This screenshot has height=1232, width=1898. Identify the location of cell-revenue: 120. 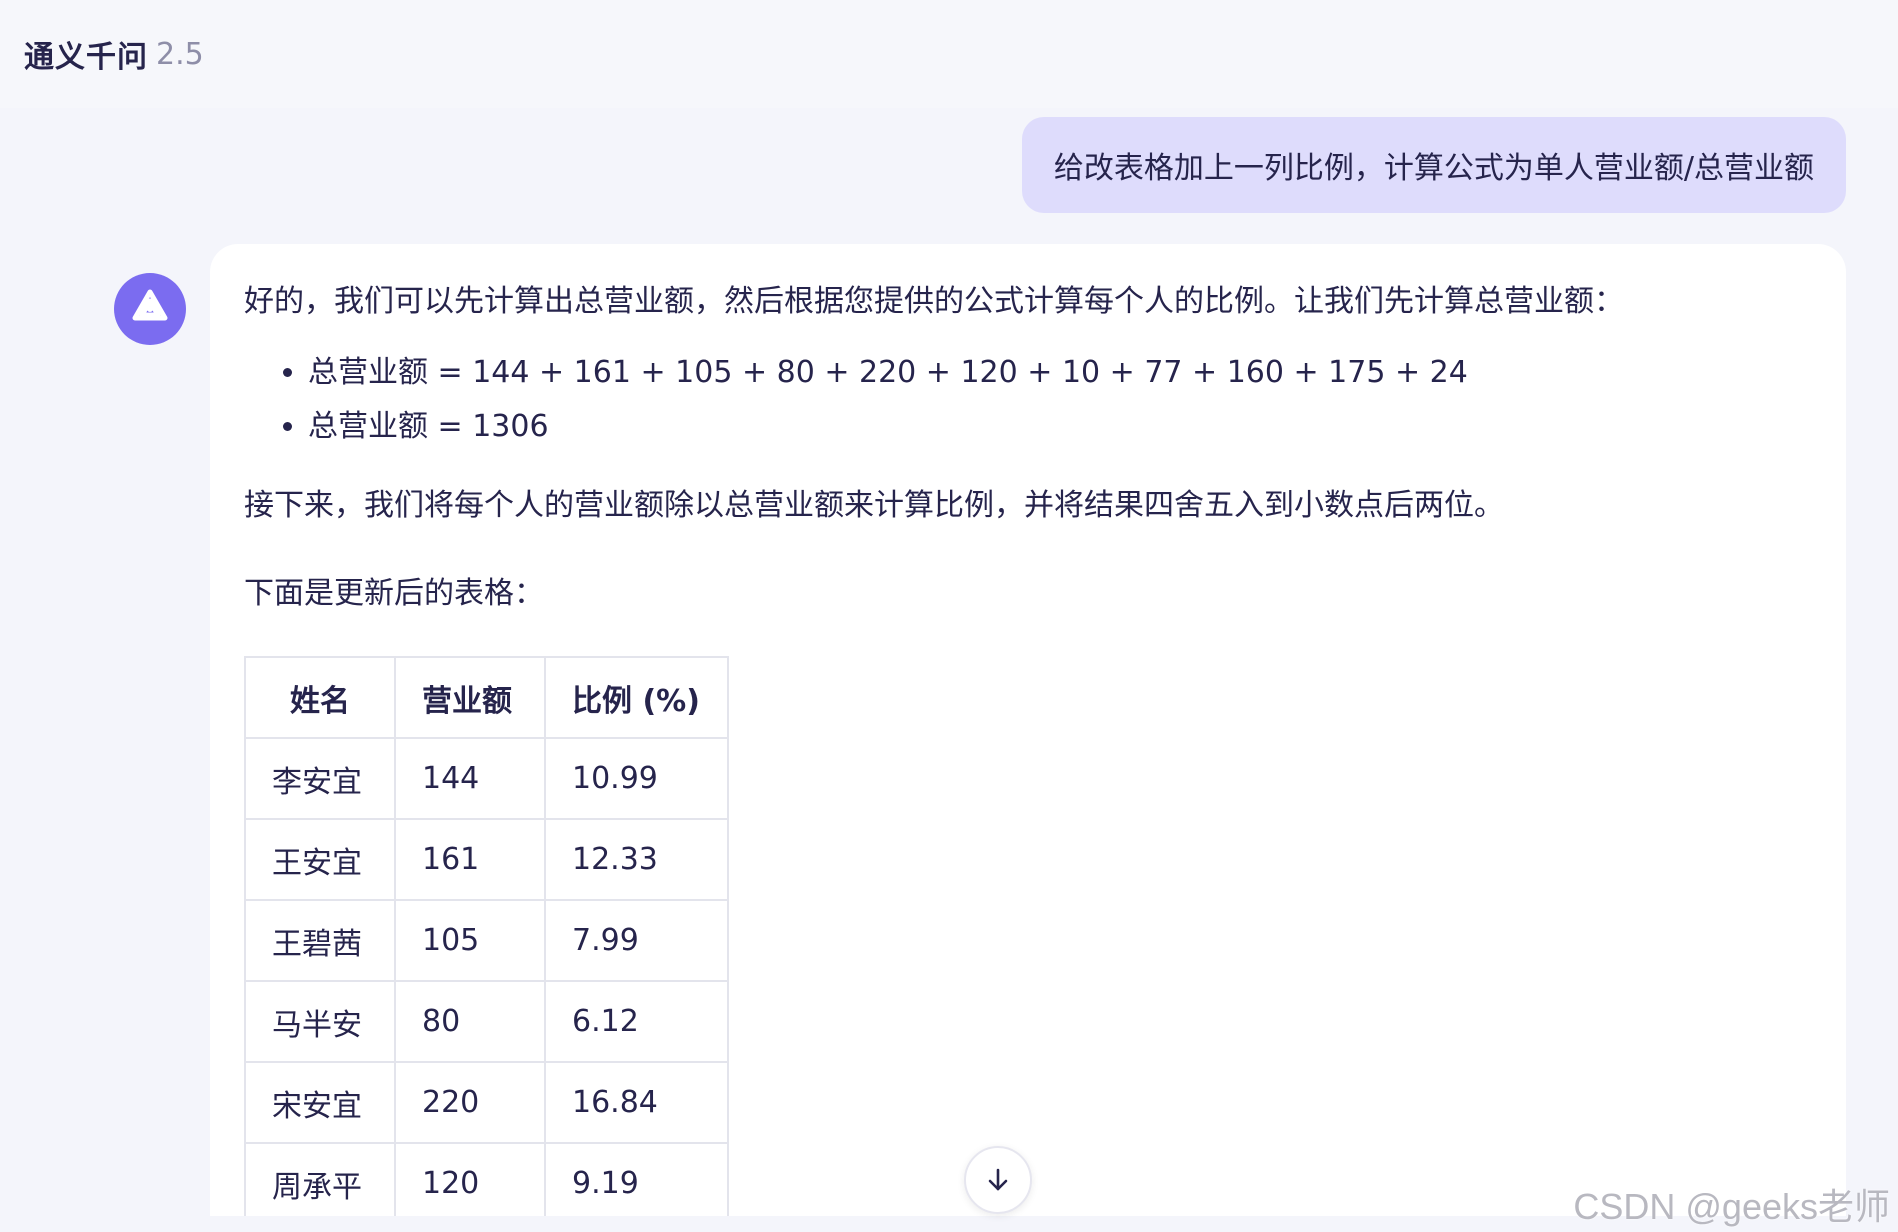
(470, 1183).